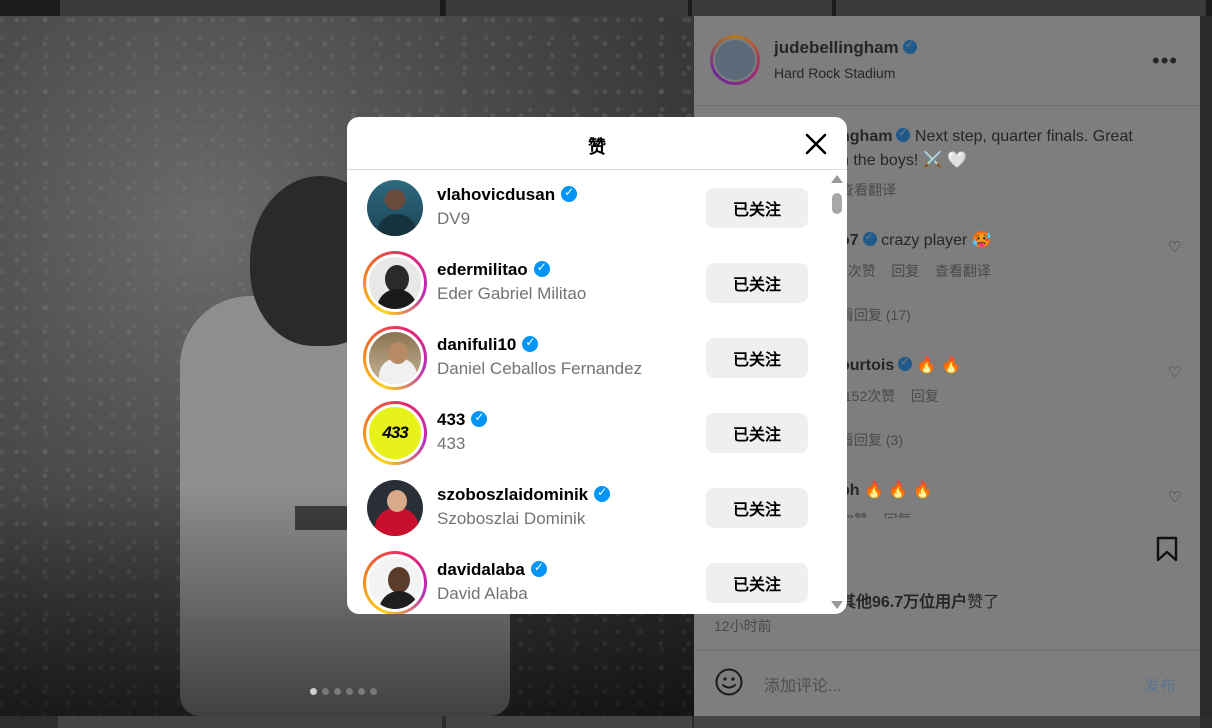  Describe the element at coordinates (513, 494) in the screenshot. I see `username-text: szoboszlaidominik` at that location.